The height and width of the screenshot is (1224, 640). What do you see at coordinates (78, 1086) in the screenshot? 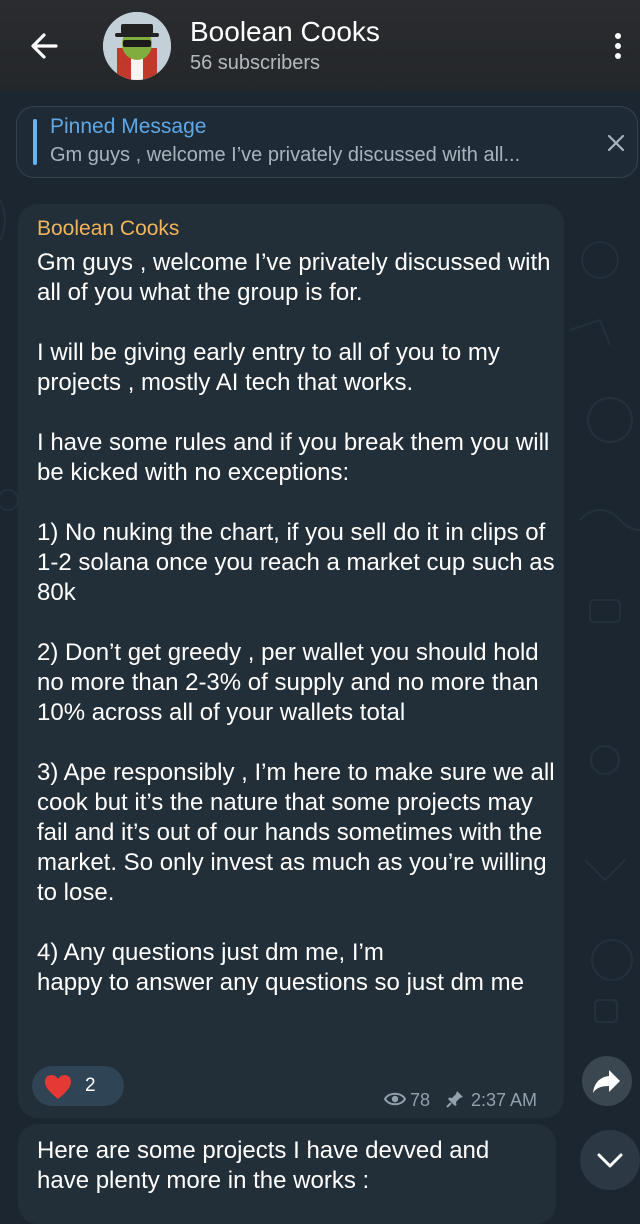
I see `reaction-heart-button: 2` at bounding box center [78, 1086].